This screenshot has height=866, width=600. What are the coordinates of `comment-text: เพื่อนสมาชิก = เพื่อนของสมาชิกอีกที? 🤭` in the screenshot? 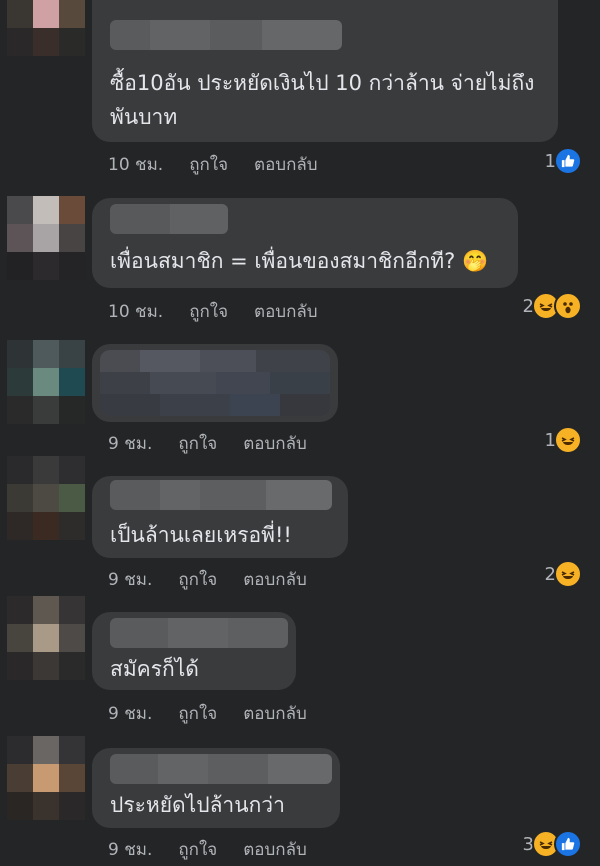 It's located at (299, 261).